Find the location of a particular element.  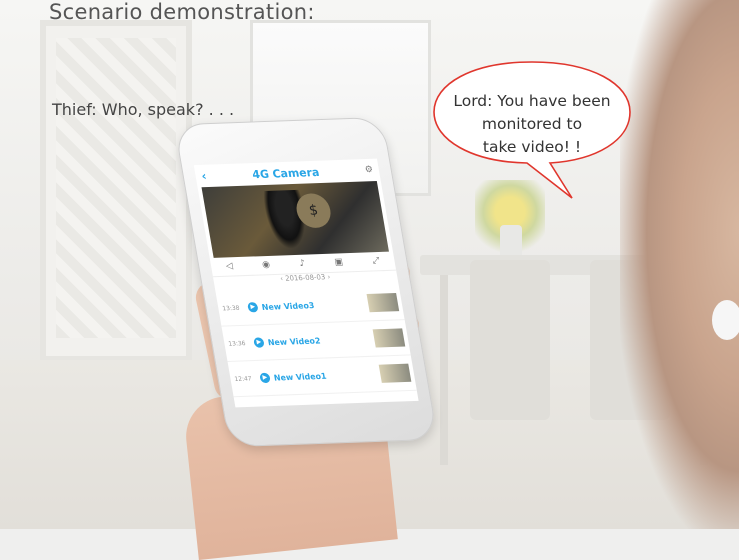

scenario-heading: Scenario demonstration: is located at coordinates (182, 12).